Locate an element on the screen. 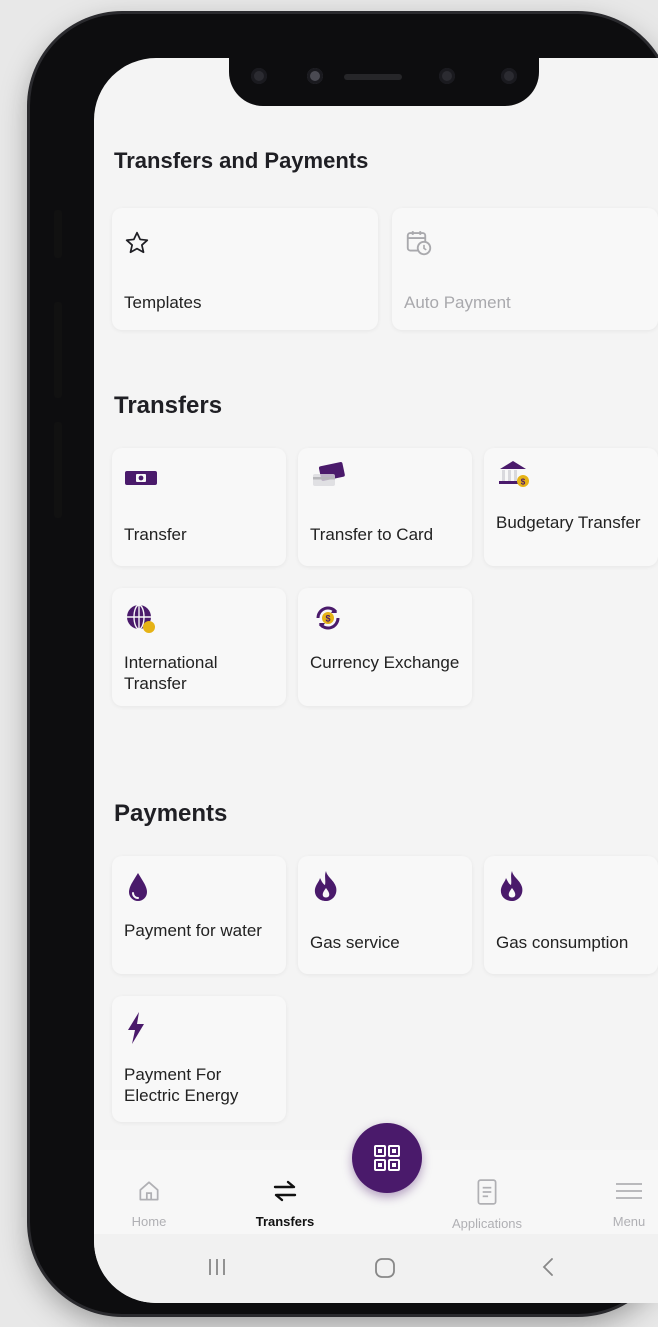 The height and width of the screenshot is (1327, 658). nav-transfers: Transfers is located at coordinates (285, 1189).